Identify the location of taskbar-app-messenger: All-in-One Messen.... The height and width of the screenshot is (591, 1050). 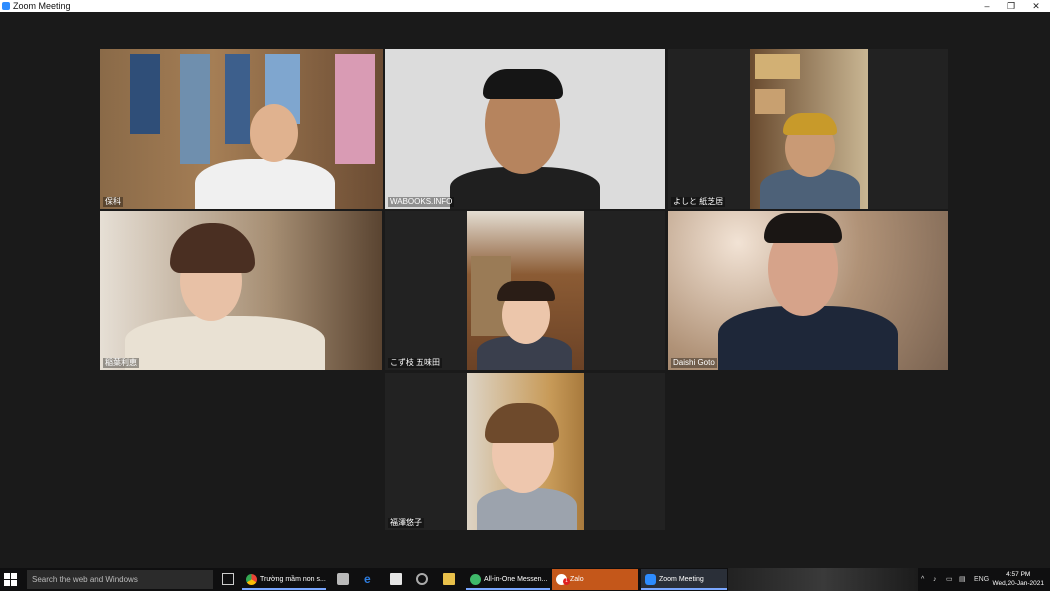
(508, 579).